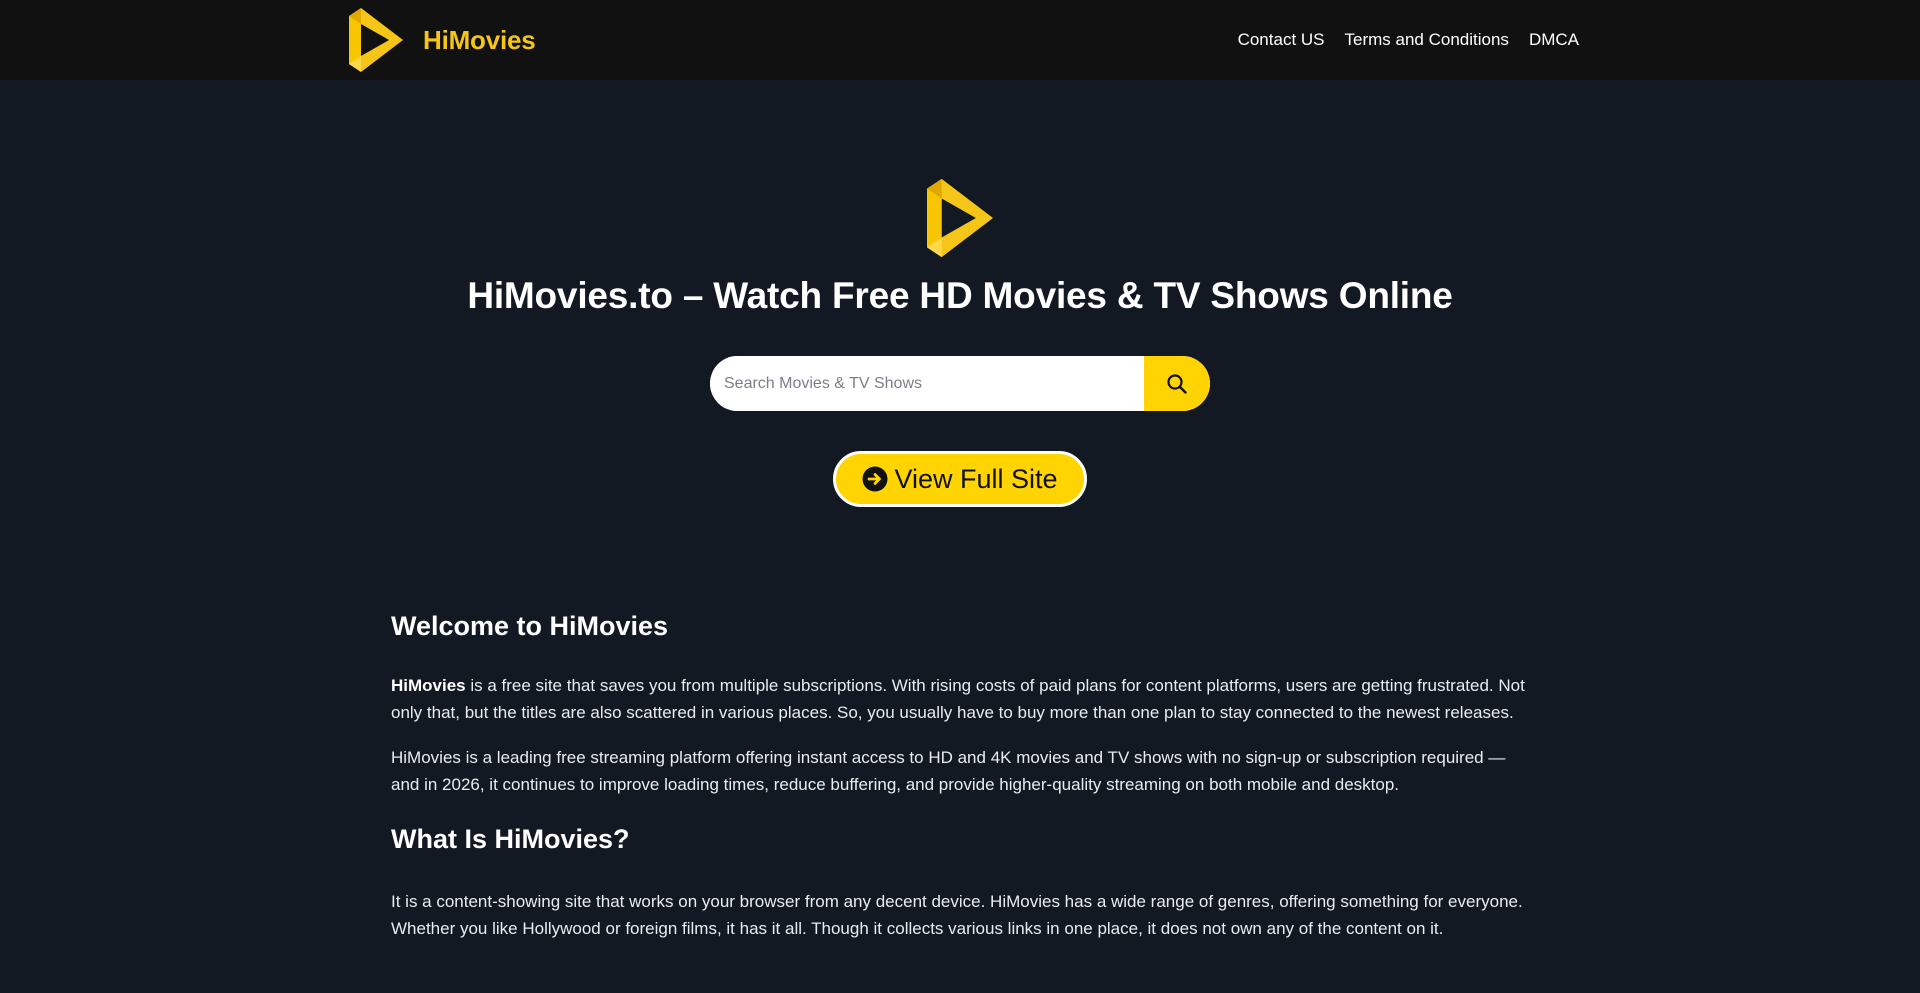  Describe the element at coordinates (1427, 40) in the screenshot. I see `nav-terms-and-conditions: Terms and Conditions` at that location.